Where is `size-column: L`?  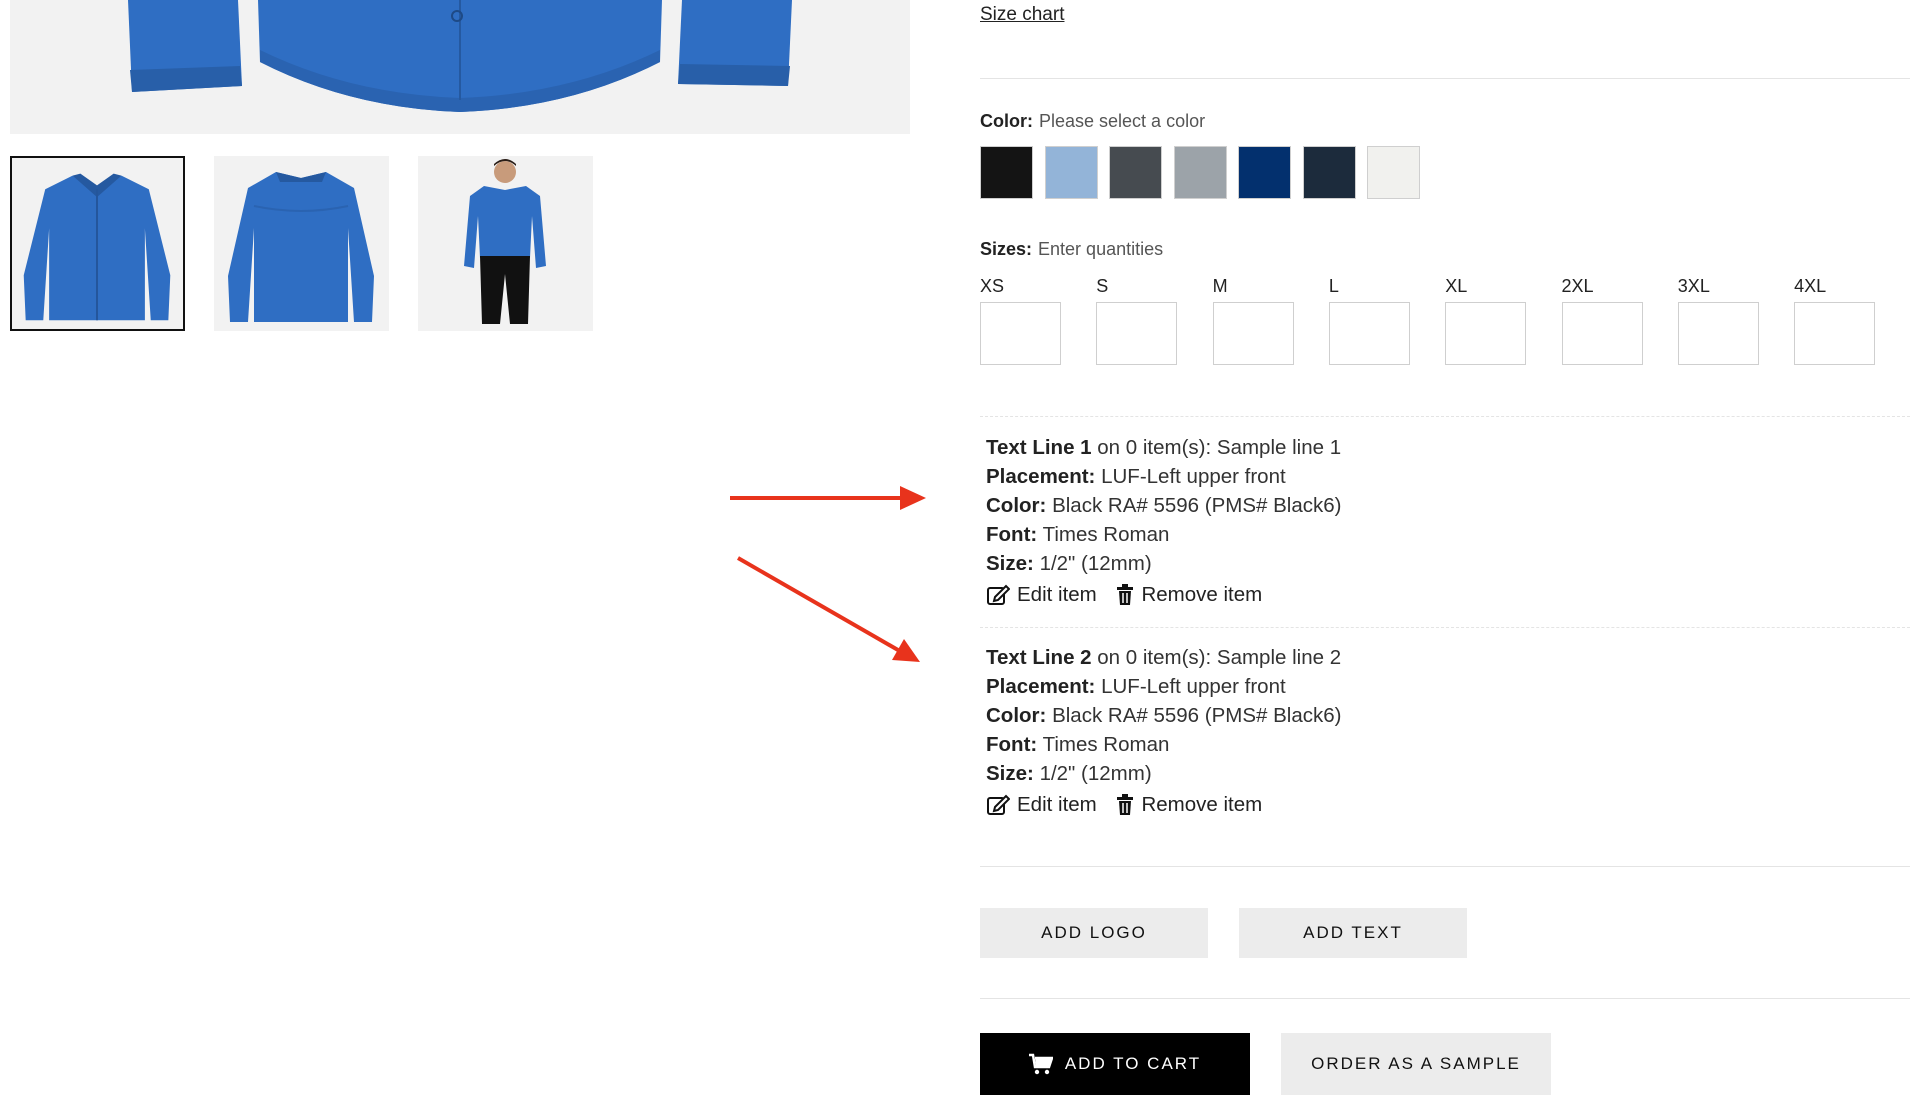
size-column: L is located at coordinates (1369, 320).